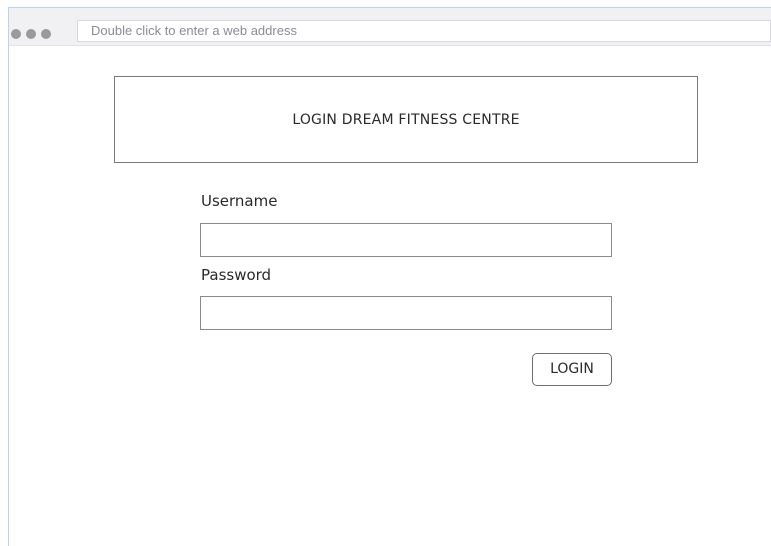 The image size is (771, 546). I want to click on browser-toolbar: Double click to enter a web address, so click(390, 27).